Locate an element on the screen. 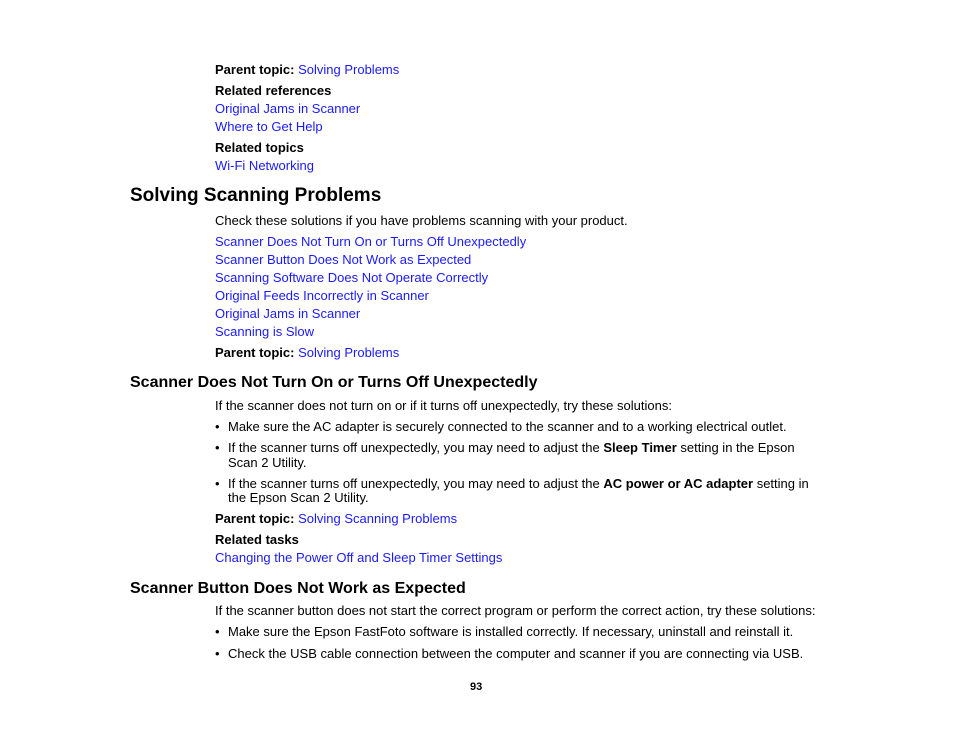 This screenshot has height=738, width=954. sleep-timer-setting: Sleep Timer is located at coordinates (640, 447).